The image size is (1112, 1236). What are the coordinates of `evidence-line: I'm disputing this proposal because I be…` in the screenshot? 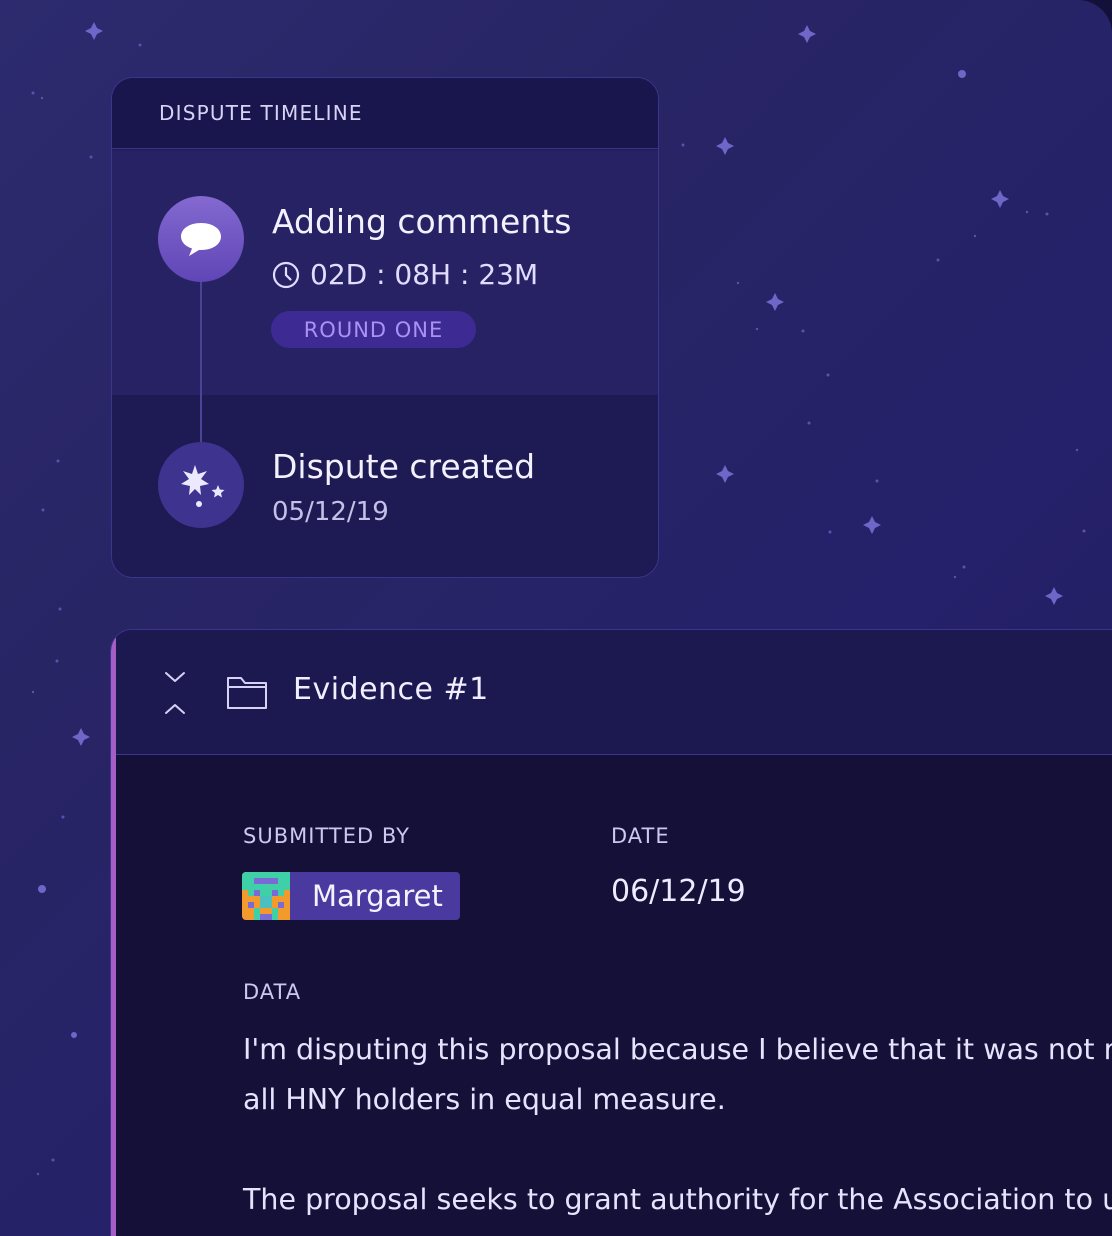 It's located at (677, 1049).